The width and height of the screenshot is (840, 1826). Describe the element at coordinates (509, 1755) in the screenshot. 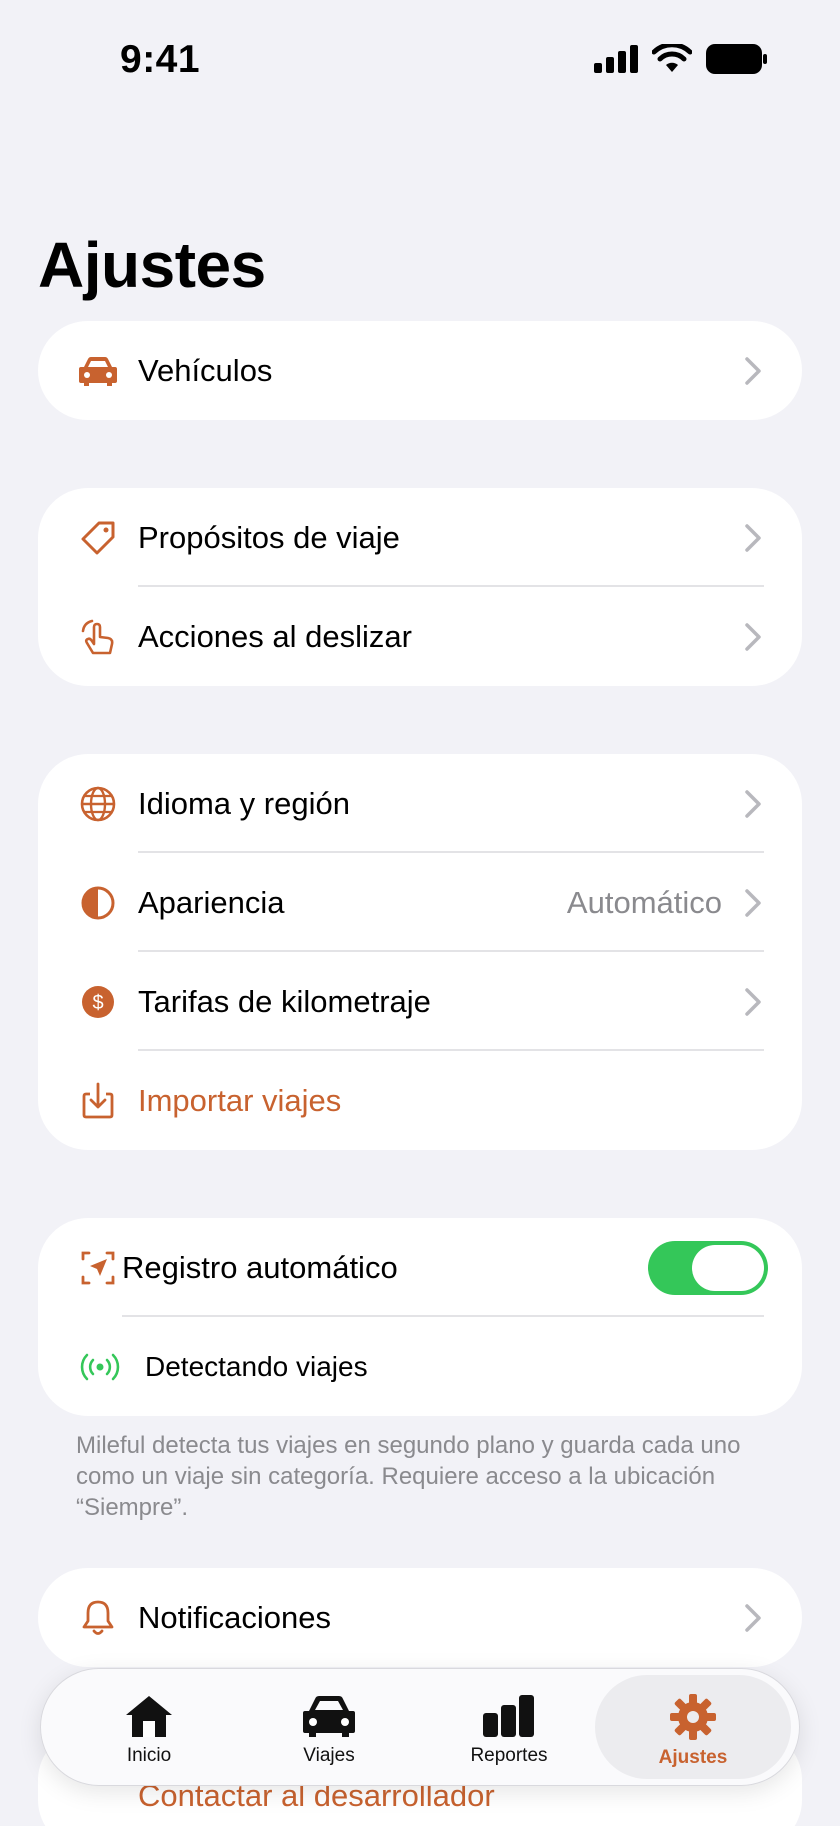

I see `tab-label: Reportes` at that location.